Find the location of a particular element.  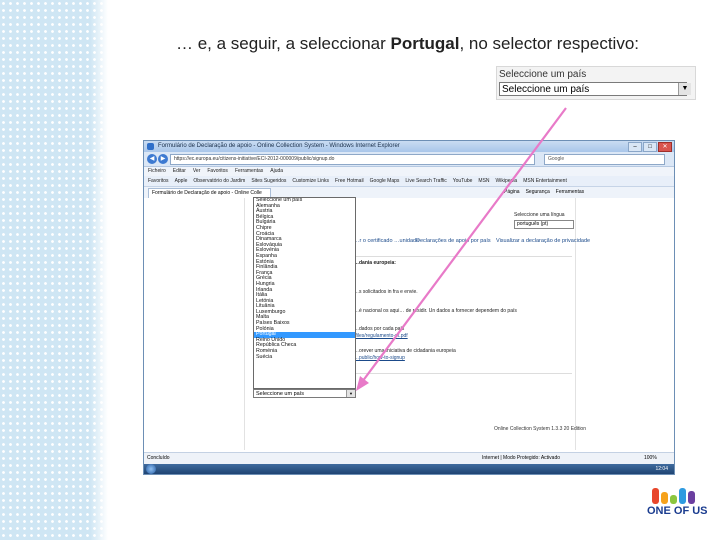

fav-item: MSN is located at coordinates (483, 181).